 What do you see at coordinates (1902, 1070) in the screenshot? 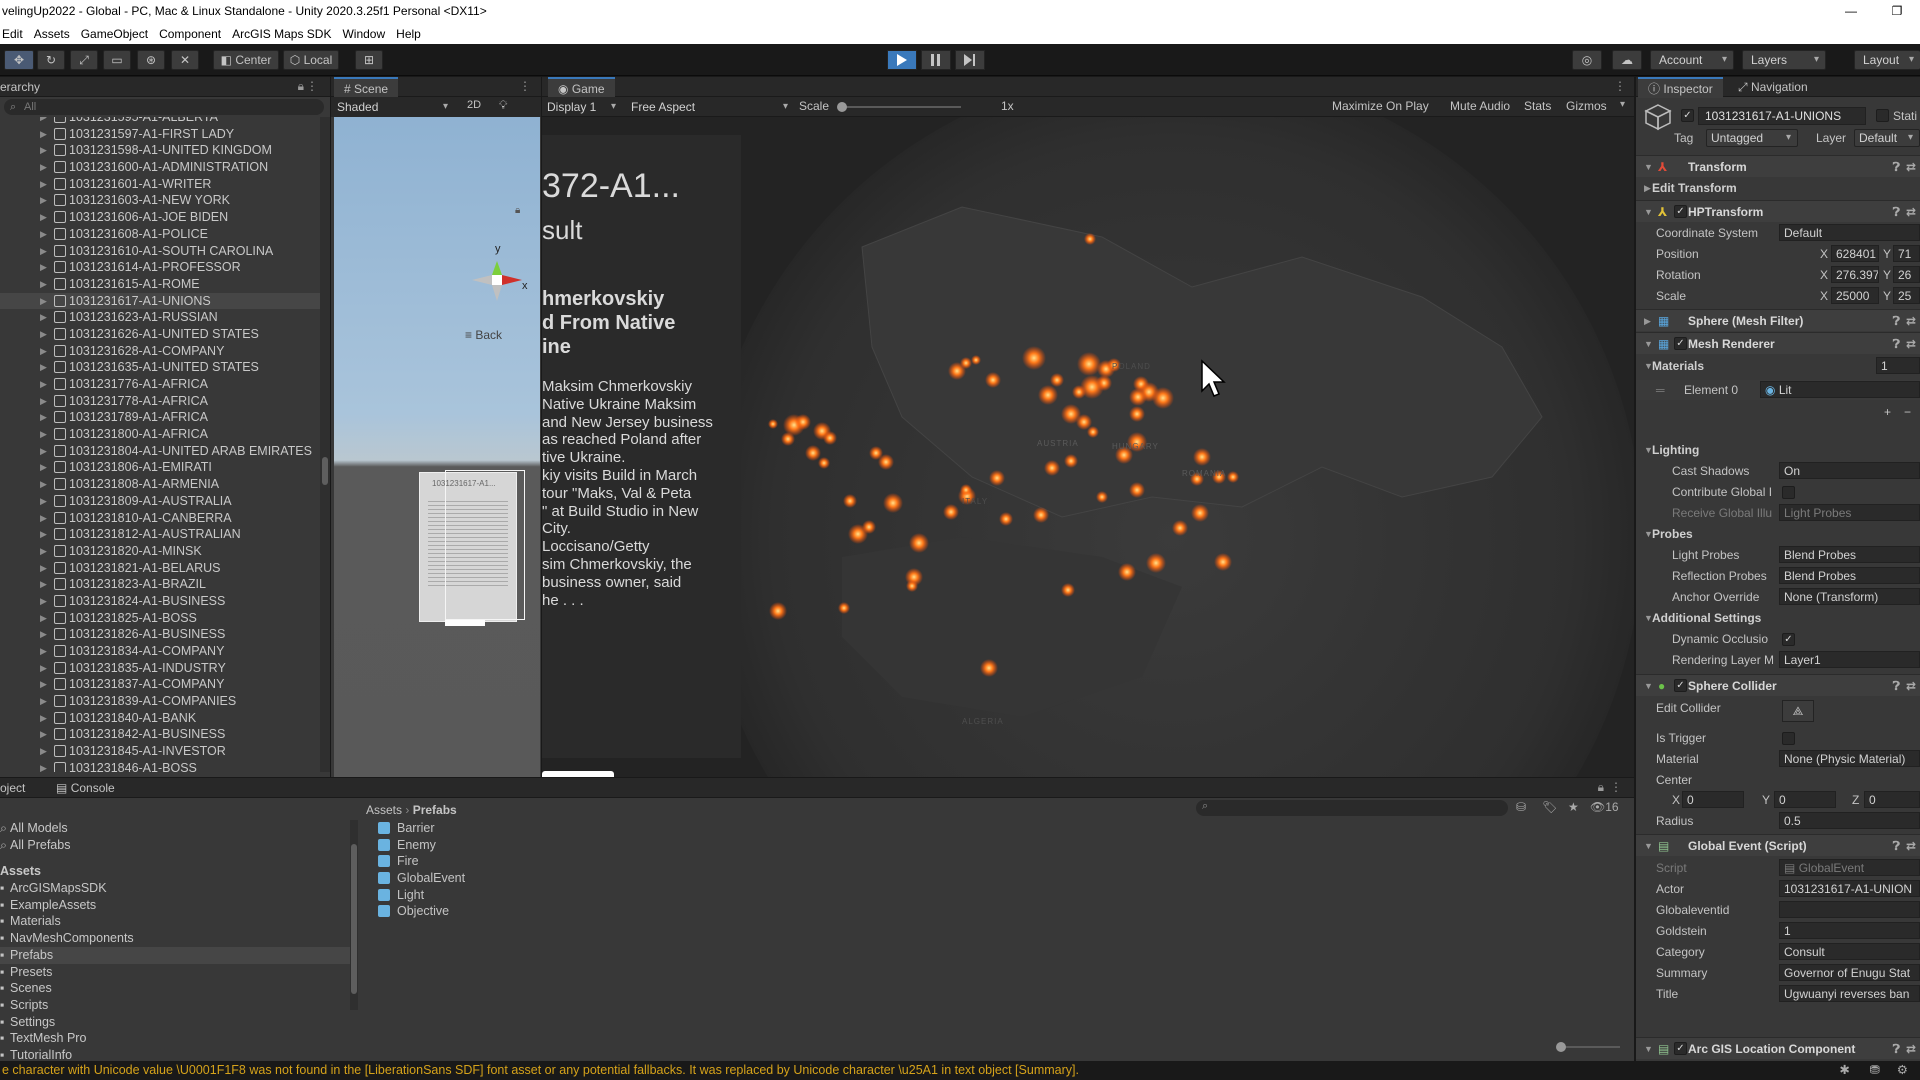
I see `auto-generate-lighting-icon: ⚙` at bounding box center [1902, 1070].